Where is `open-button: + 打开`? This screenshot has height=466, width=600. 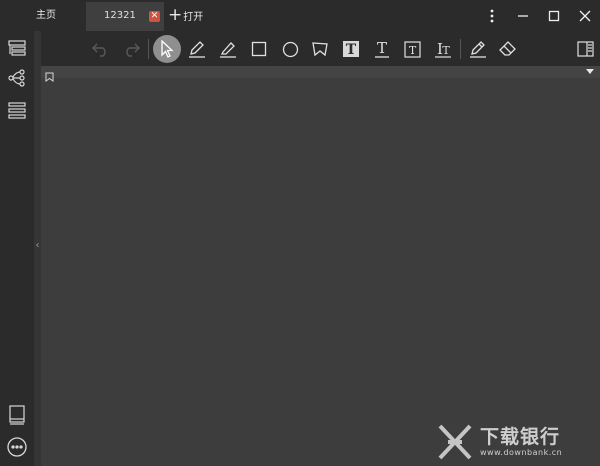 open-button: + 打开 is located at coordinates (185, 15).